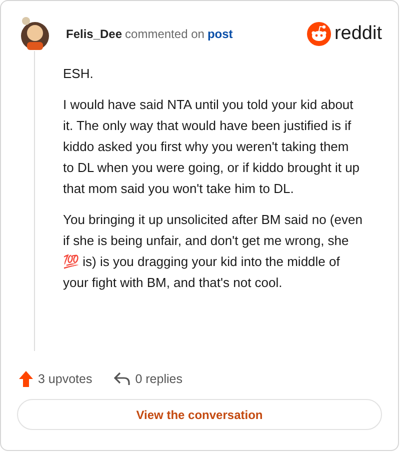  Describe the element at coordinates (199, 414) in the screenshot. I see `view-conversation-button: View the conversation` at that location.